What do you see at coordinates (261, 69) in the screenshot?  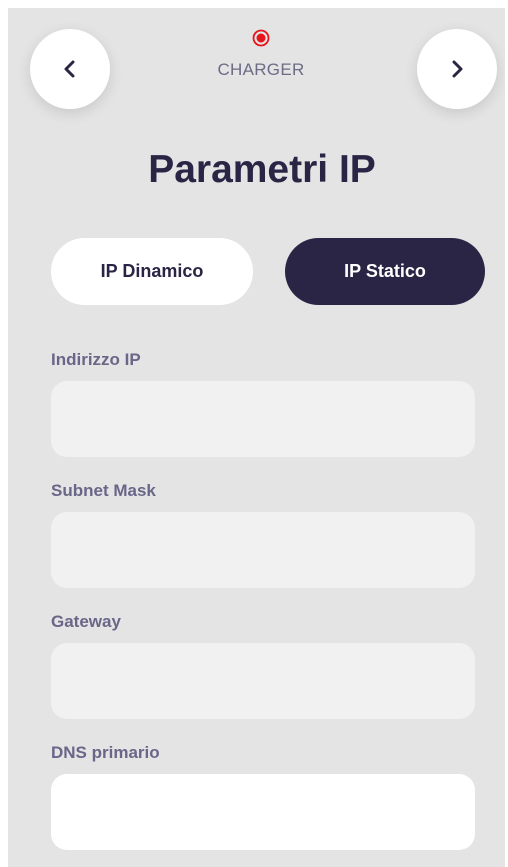 I see `device-label: CHARGER` at bounding box center [261, 69].